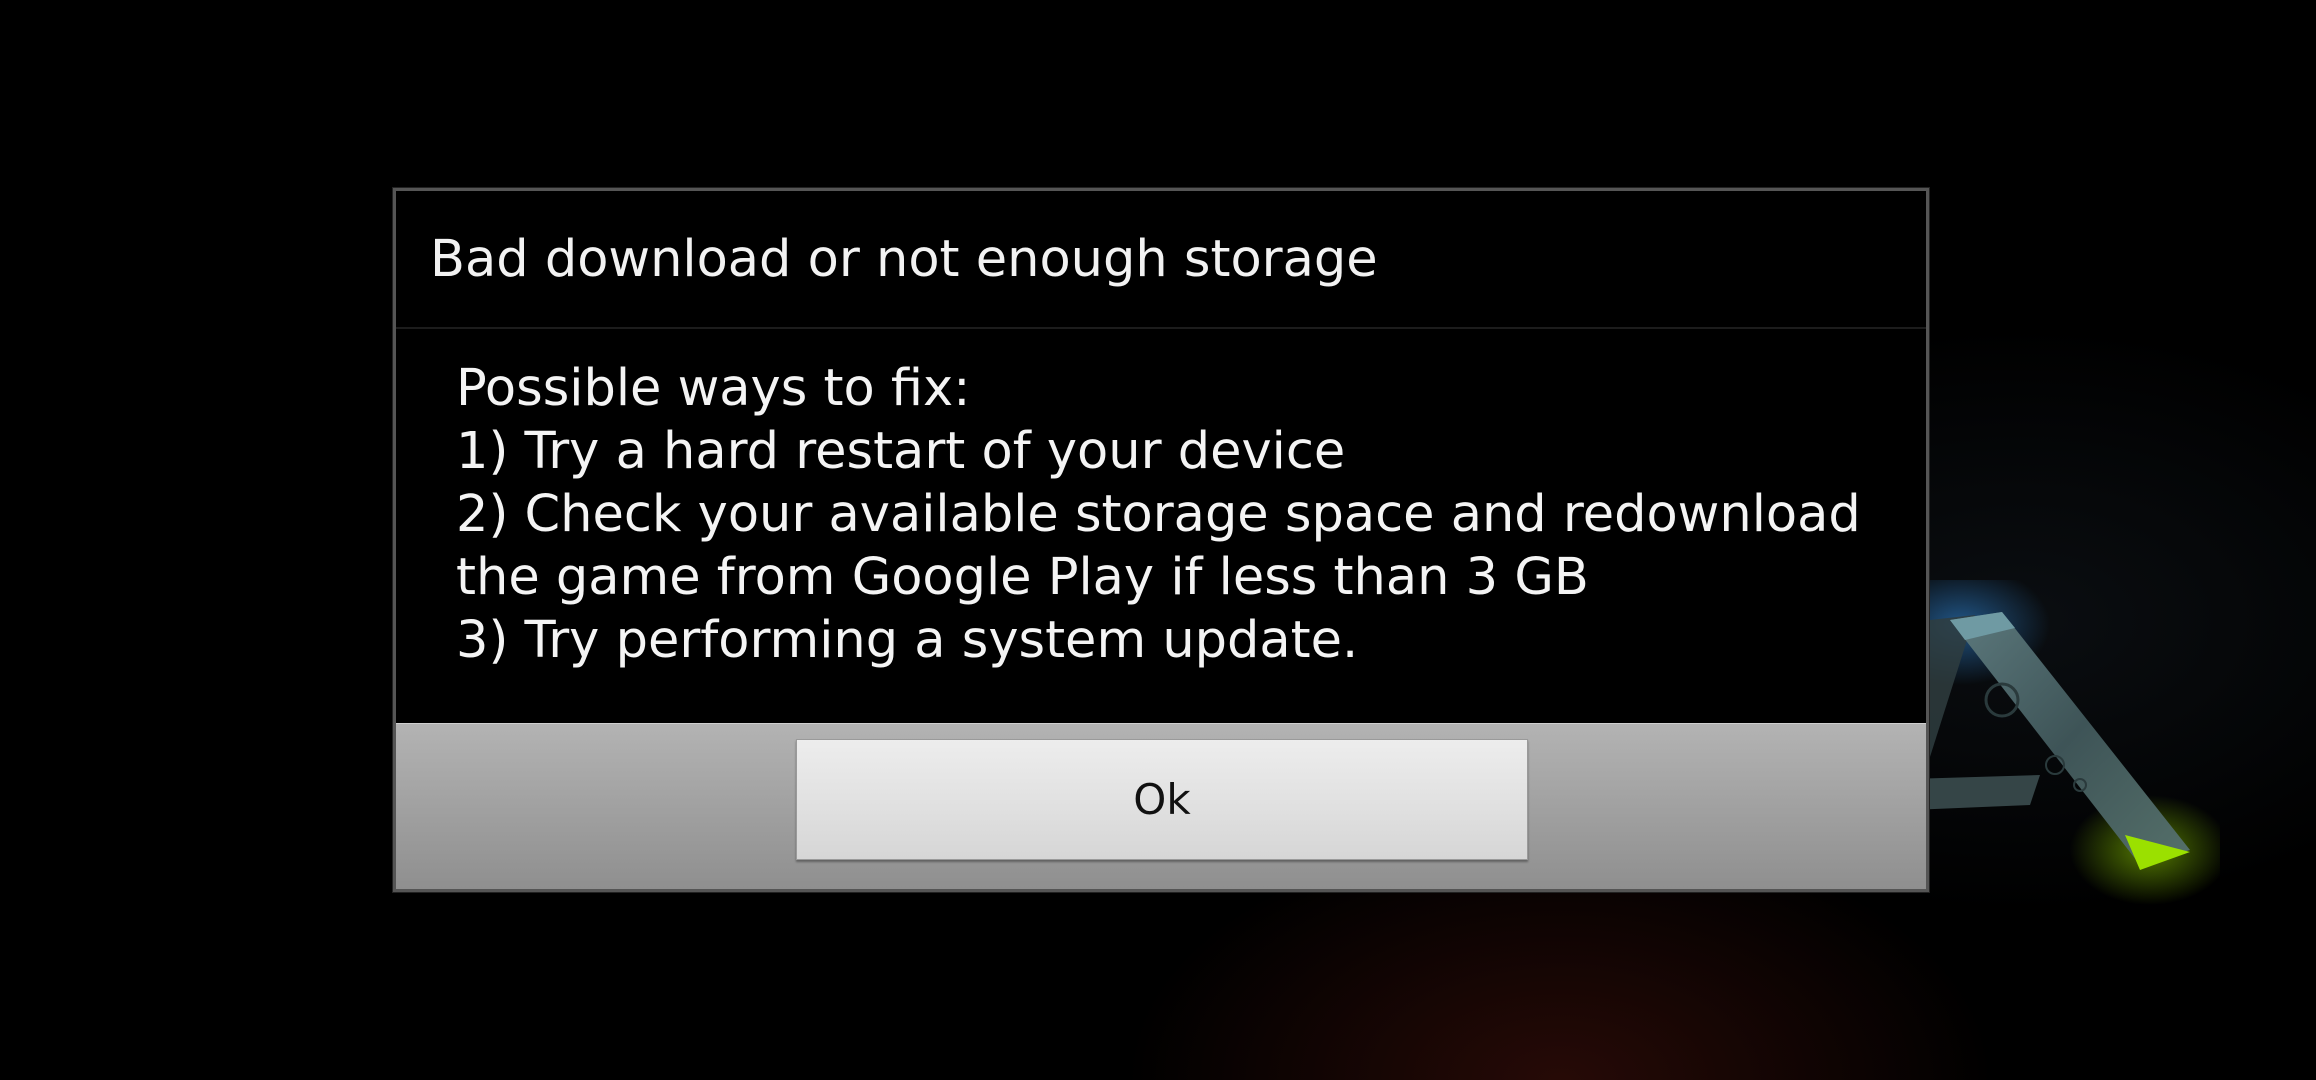 This screenshot has height=1080, width=2316. What do you see at coordinates (901, 451) in the screenshot?
I see `message-line: 1) Try a hard restart of your device` at bounding box center [901, 451].